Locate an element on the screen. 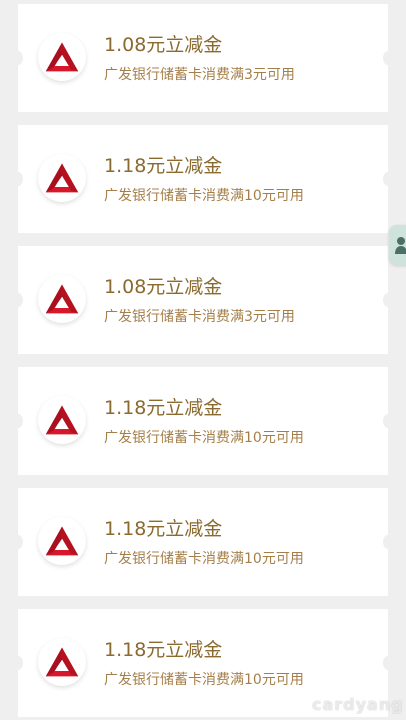 The image size is (406, 720). watermark-text: cardyang is located at coordinates (358, 704).